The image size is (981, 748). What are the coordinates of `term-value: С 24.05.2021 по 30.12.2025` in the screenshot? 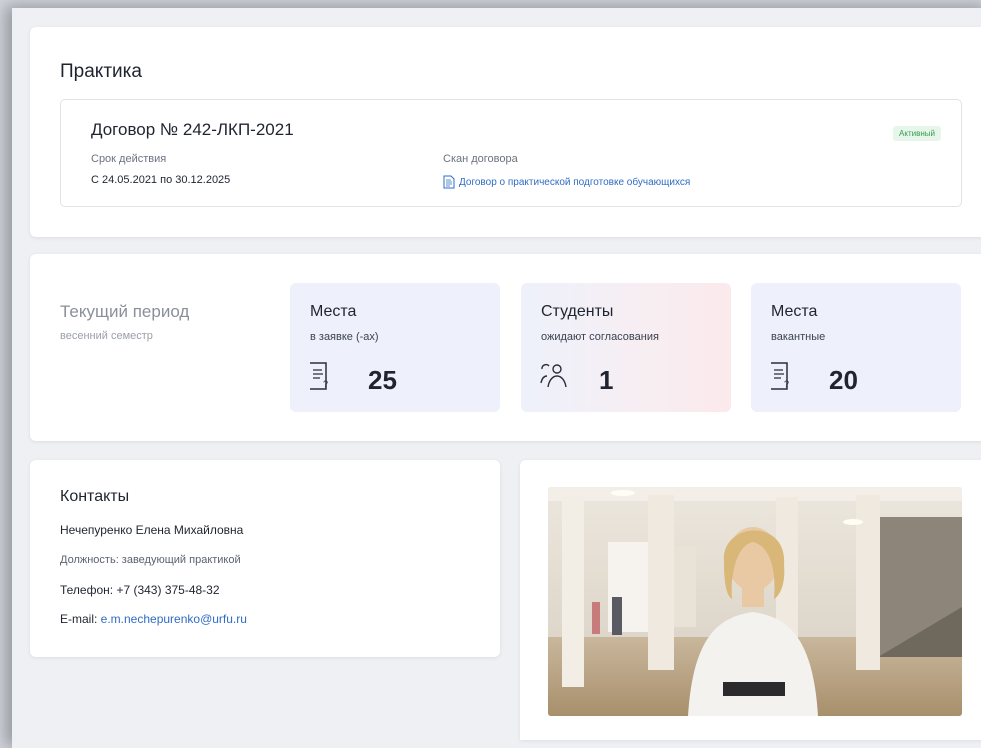 It's located at (161, 180).